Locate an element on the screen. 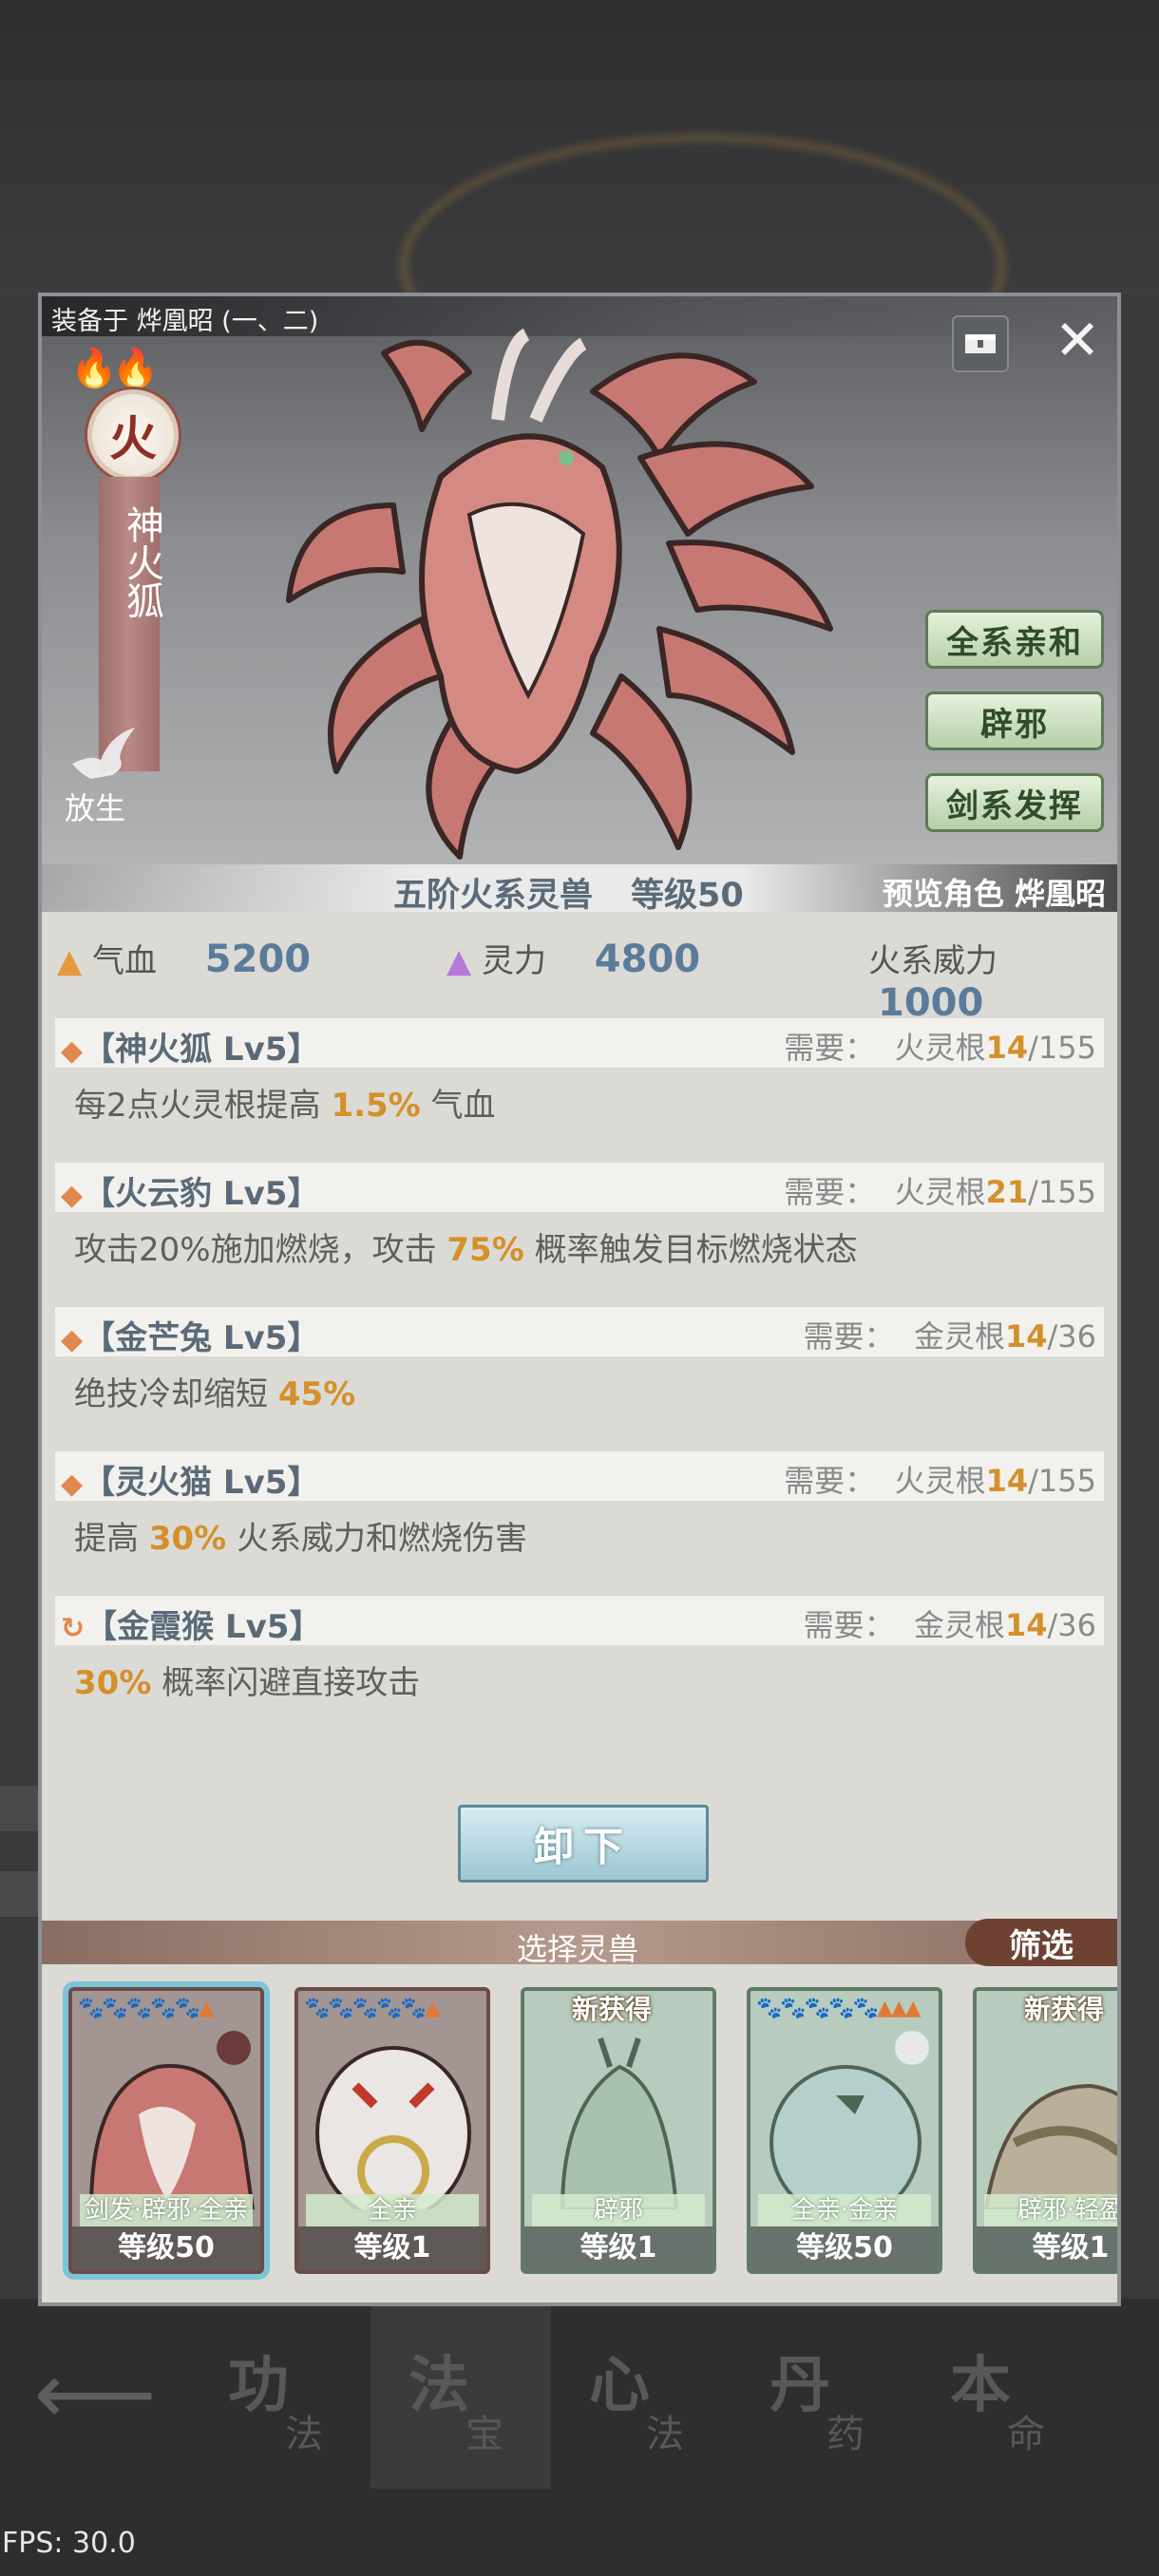  unequip-button: 卸下 is located at coordinates (583, 1844).